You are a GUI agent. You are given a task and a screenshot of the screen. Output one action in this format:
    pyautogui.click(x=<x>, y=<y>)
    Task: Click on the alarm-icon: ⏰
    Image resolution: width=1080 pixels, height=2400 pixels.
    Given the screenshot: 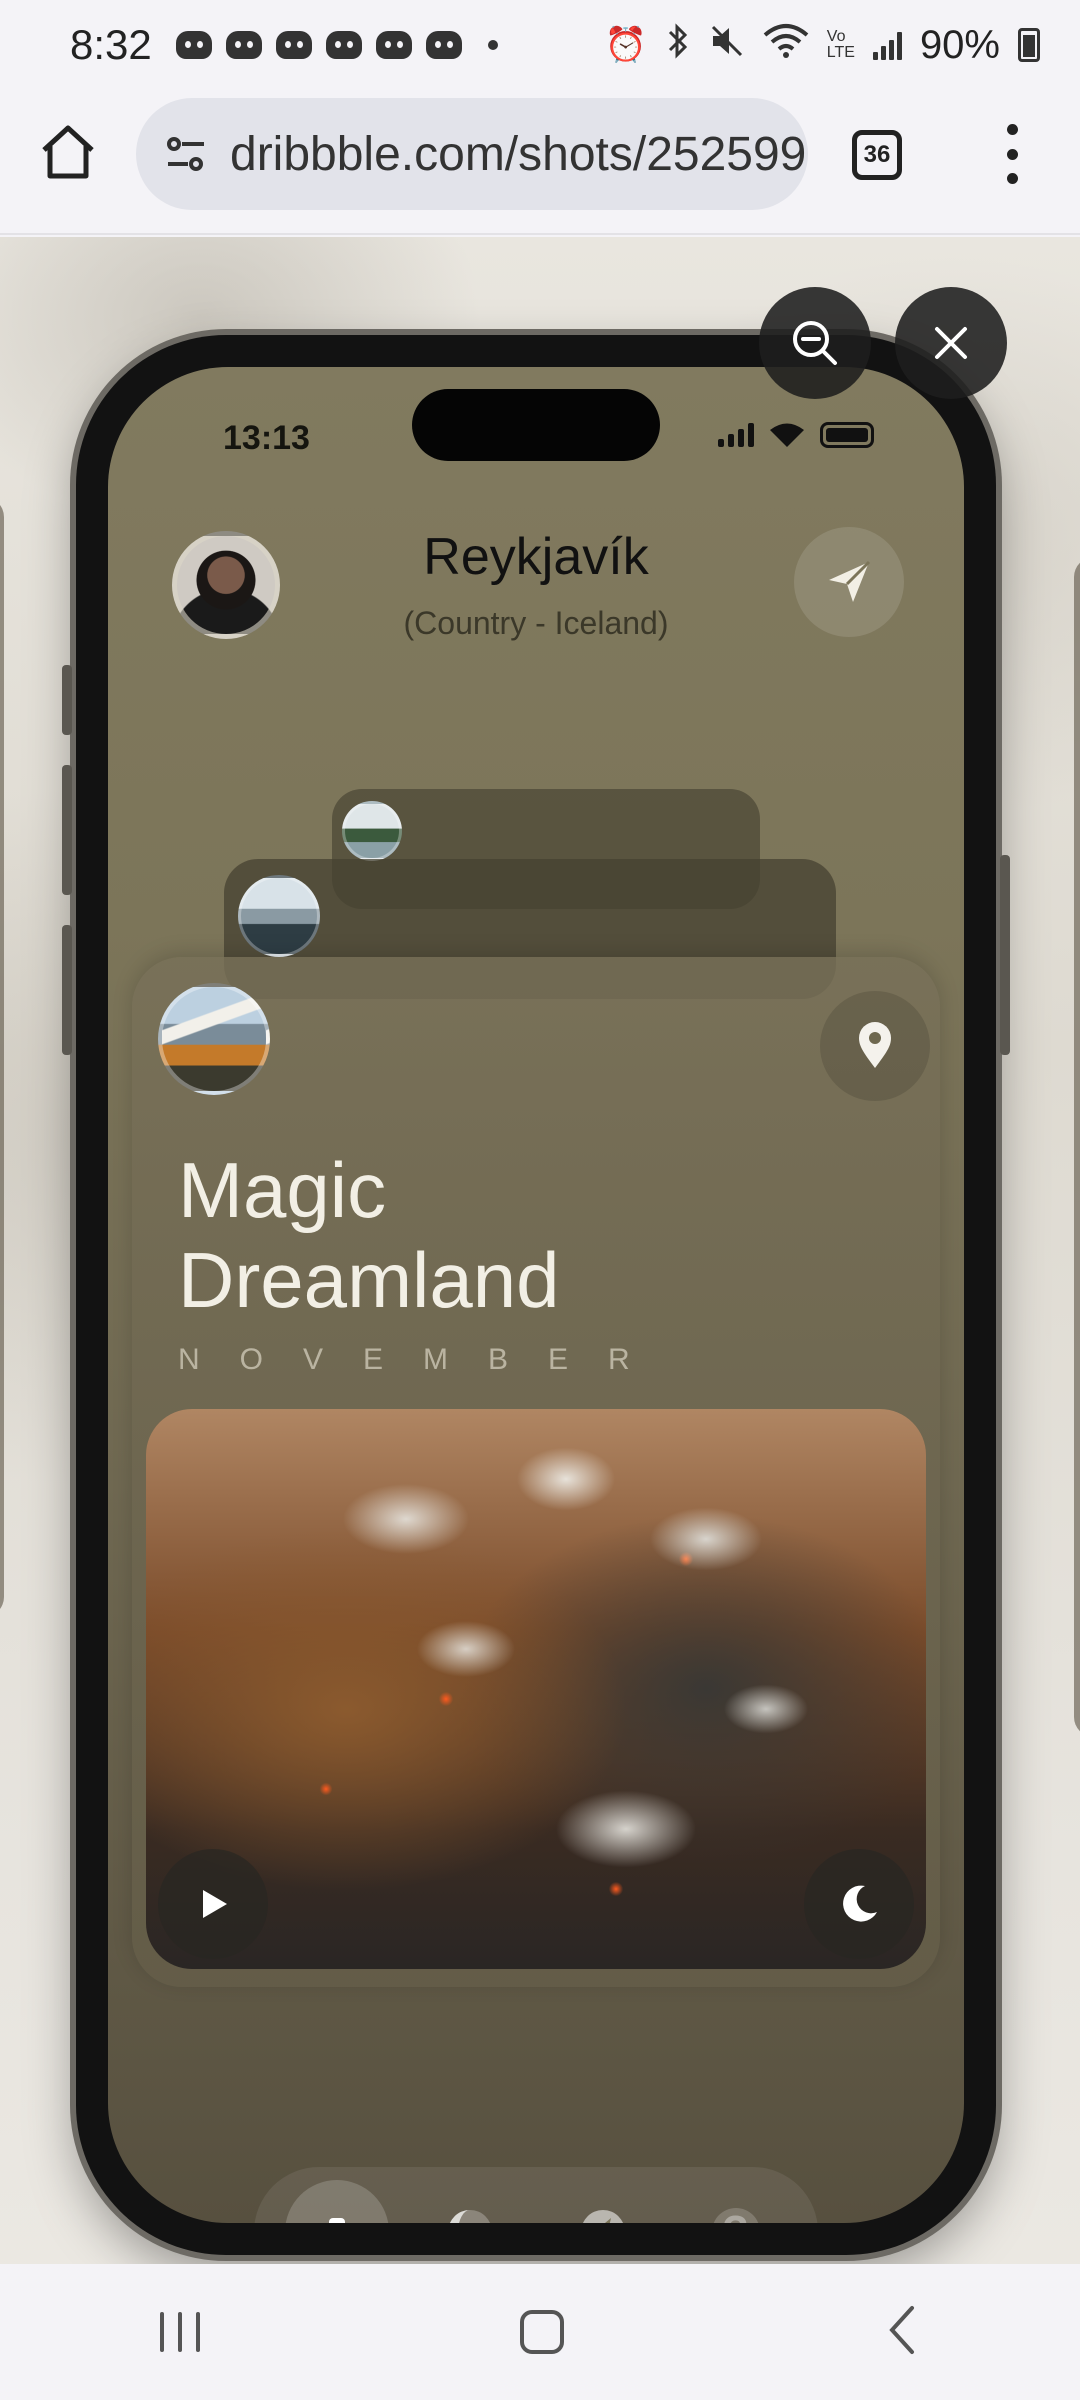 What is the action you would take?
    pyautogui.click(x=625, y=45)
    